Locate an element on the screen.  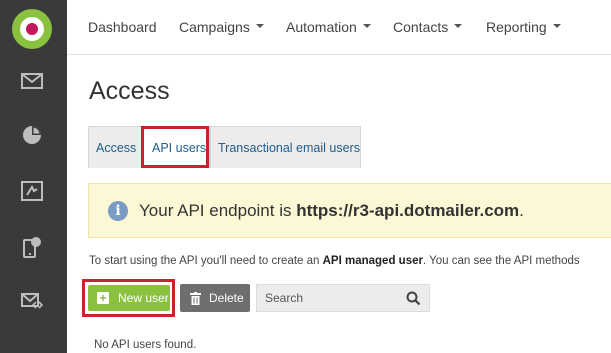
nav-contacts: Contacts is located at coordinates (428, 27).